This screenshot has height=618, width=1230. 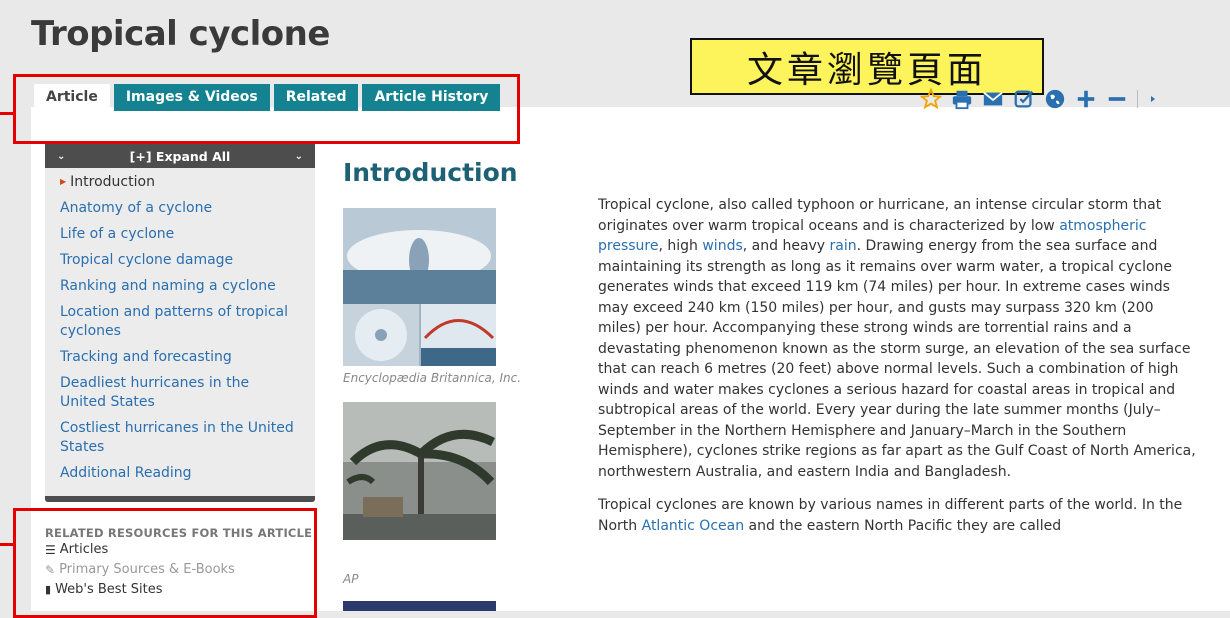 I want to click on toc-item: Ranking and naming a cyclone, so click(x=187, y=286).